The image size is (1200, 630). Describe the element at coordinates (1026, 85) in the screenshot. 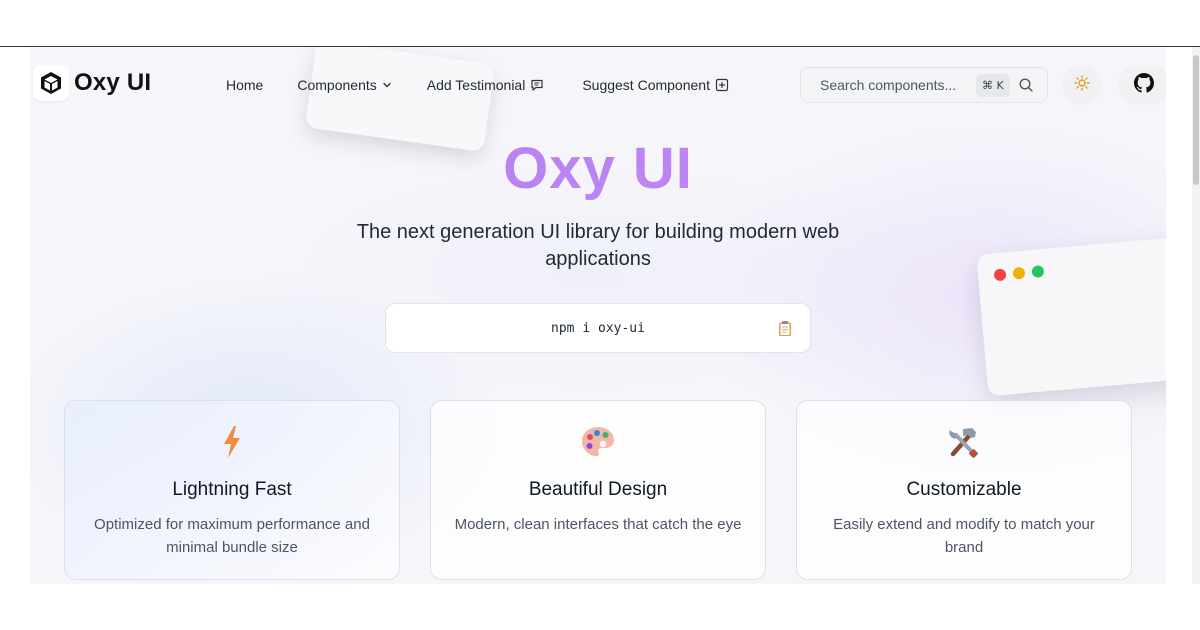

I see `search-icon` at that location.